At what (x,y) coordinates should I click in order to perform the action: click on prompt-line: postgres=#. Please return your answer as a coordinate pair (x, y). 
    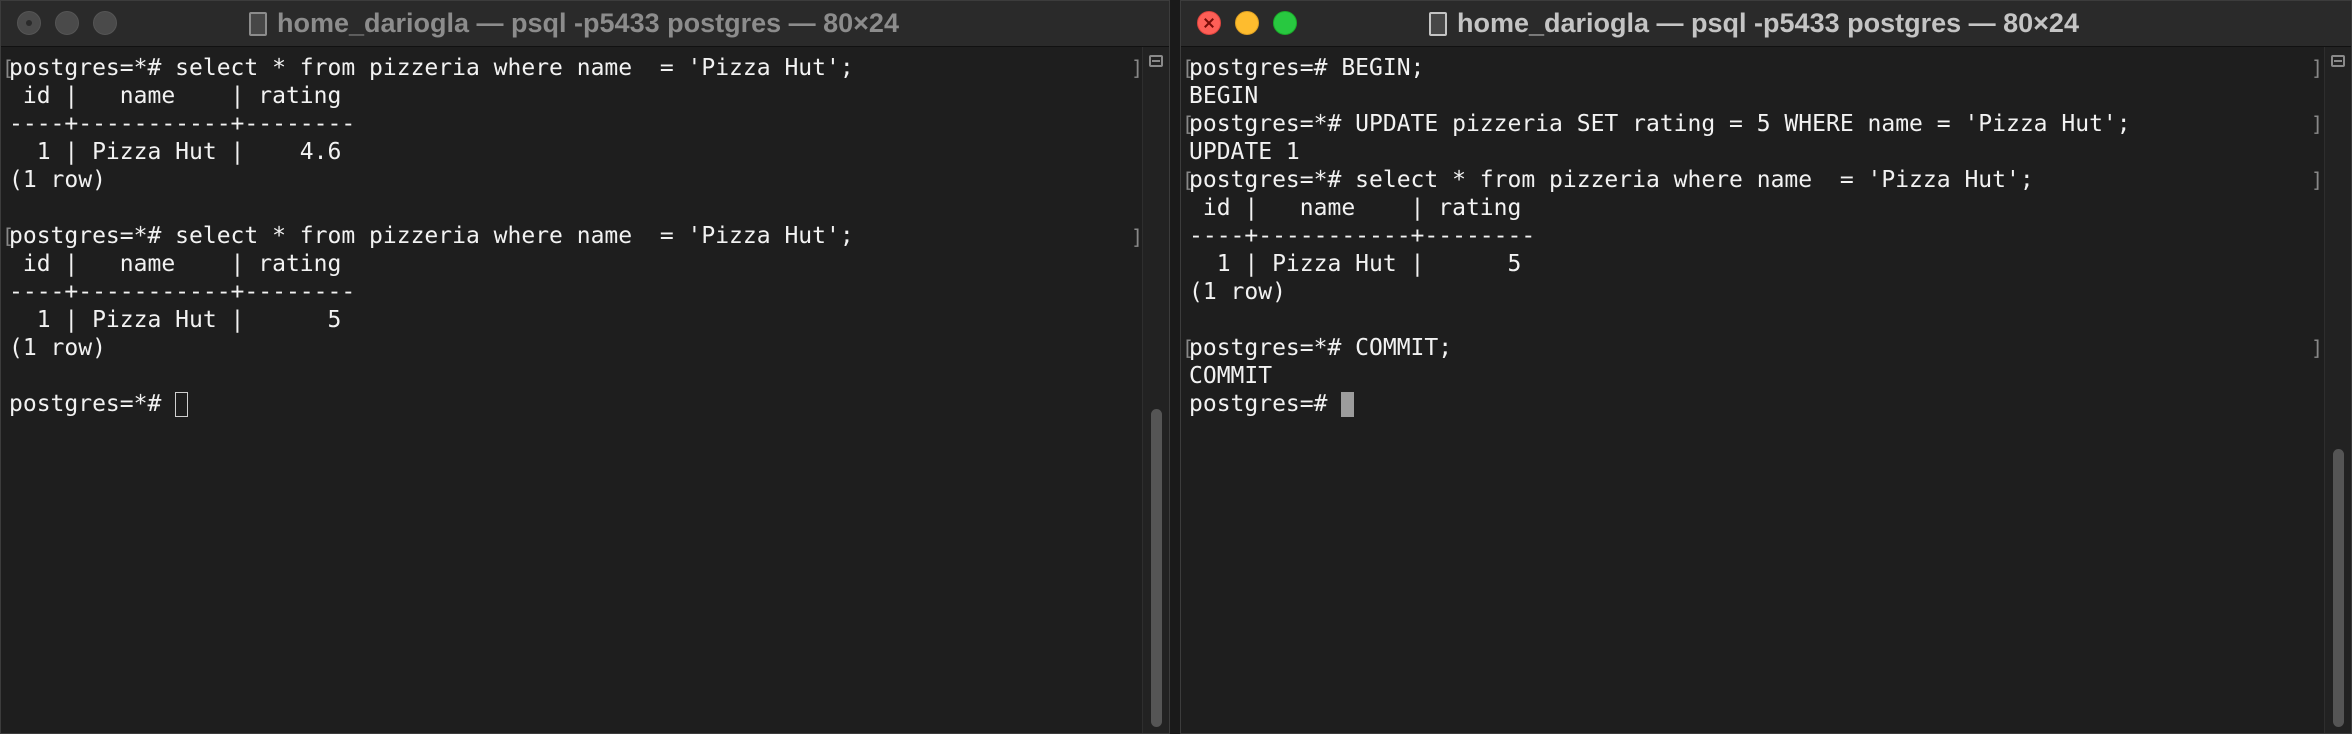
    Looking at the image, I should click on (1660, 404).